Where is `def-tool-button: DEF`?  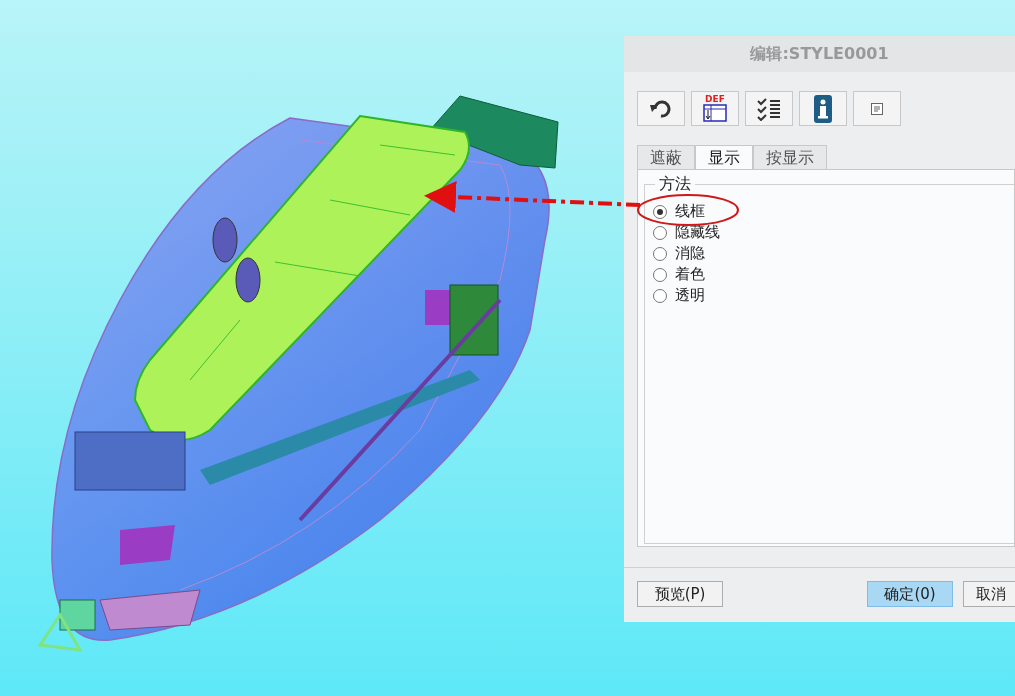
def-tool-button: DEF is located at coordinates (715, 108).